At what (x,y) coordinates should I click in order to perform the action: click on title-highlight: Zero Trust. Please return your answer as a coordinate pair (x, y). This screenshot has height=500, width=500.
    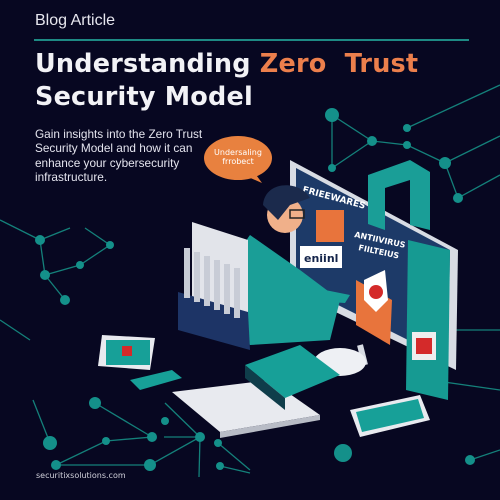
    Looking at the image, I should click on (339, 64).